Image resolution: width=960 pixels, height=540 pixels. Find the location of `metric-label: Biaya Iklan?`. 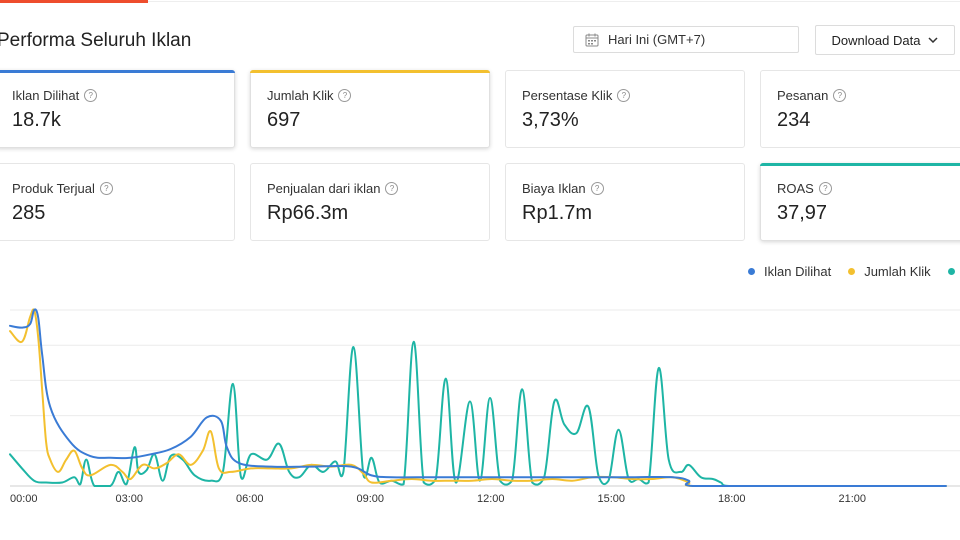

metric-label: Biaya Iklan? is located at coordinates (563, 188).